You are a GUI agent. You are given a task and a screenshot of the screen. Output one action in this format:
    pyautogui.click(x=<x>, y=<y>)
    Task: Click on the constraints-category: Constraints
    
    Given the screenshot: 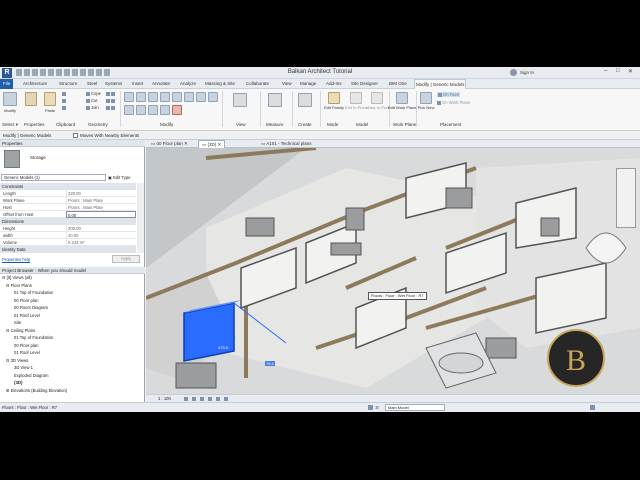 What is the action you would take?
    pyautogui.click(x=68, y=186)
    